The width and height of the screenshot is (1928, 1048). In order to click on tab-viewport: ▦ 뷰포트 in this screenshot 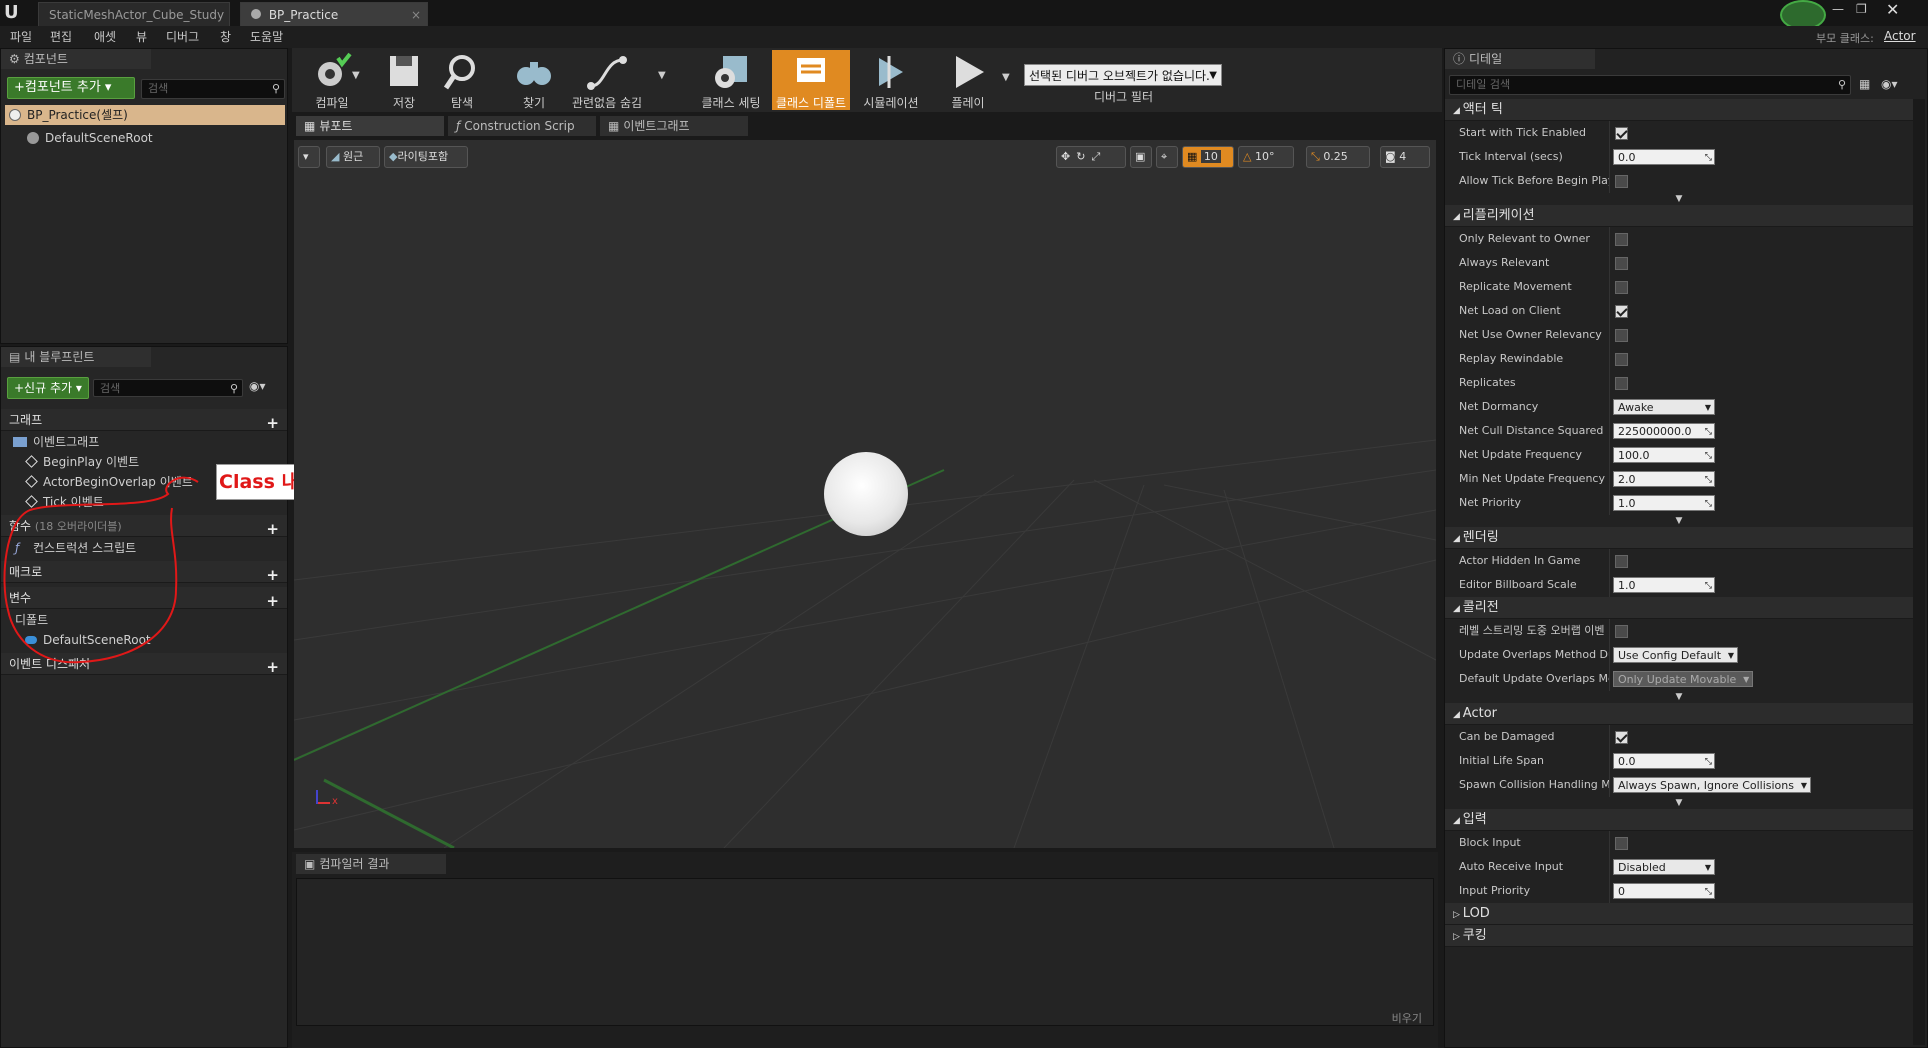, I will do `click(370, 126)`.